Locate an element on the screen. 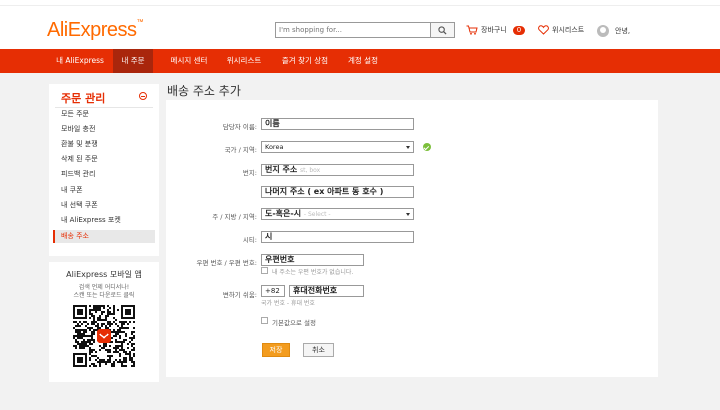  province-label: 주 / 지방 / 지역: is located at coordinates (234, 217).